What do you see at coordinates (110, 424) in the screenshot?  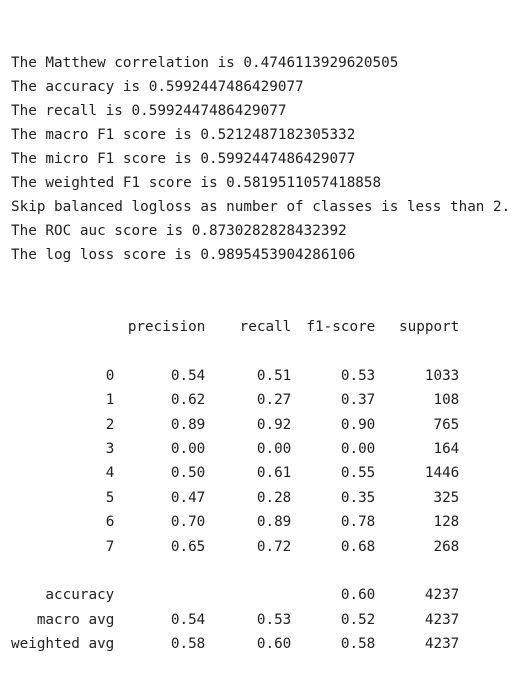 I see `row-label: 2` at bounding box center [110, 424].